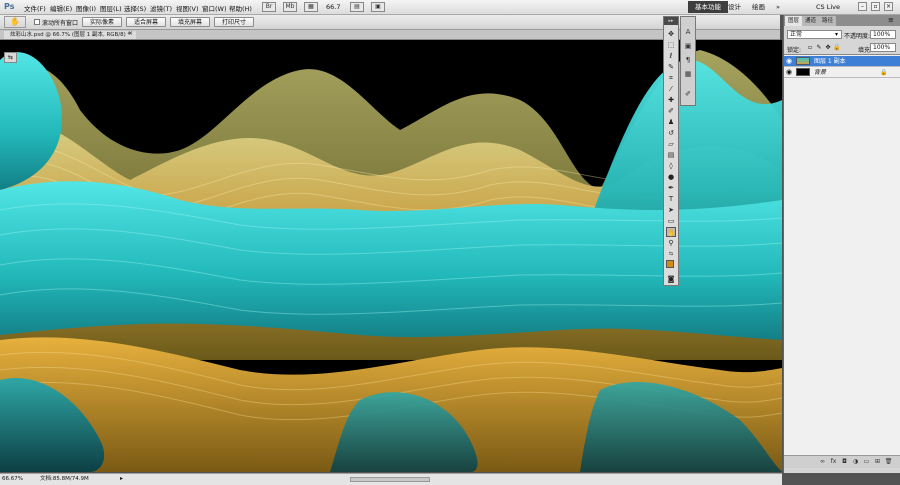  I want to click on document-close-icon: ×, so click(130, 33).